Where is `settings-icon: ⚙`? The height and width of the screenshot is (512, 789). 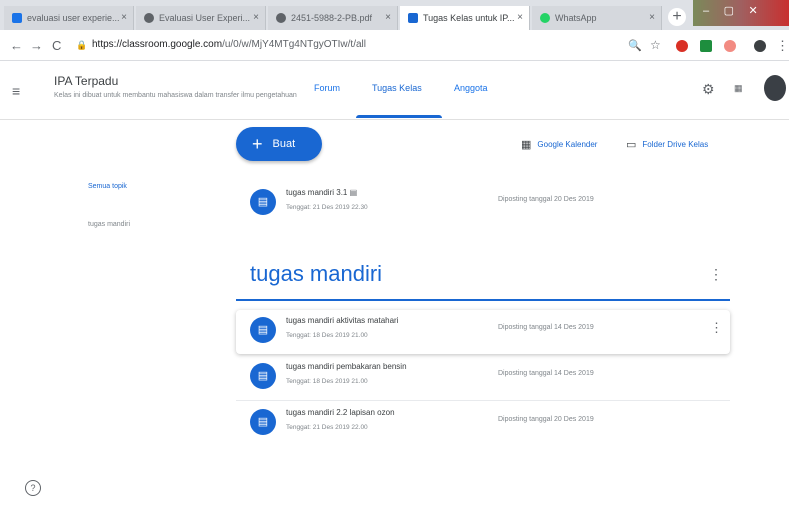 settings-icon: ⚙ is located at coordinates (708, 89).